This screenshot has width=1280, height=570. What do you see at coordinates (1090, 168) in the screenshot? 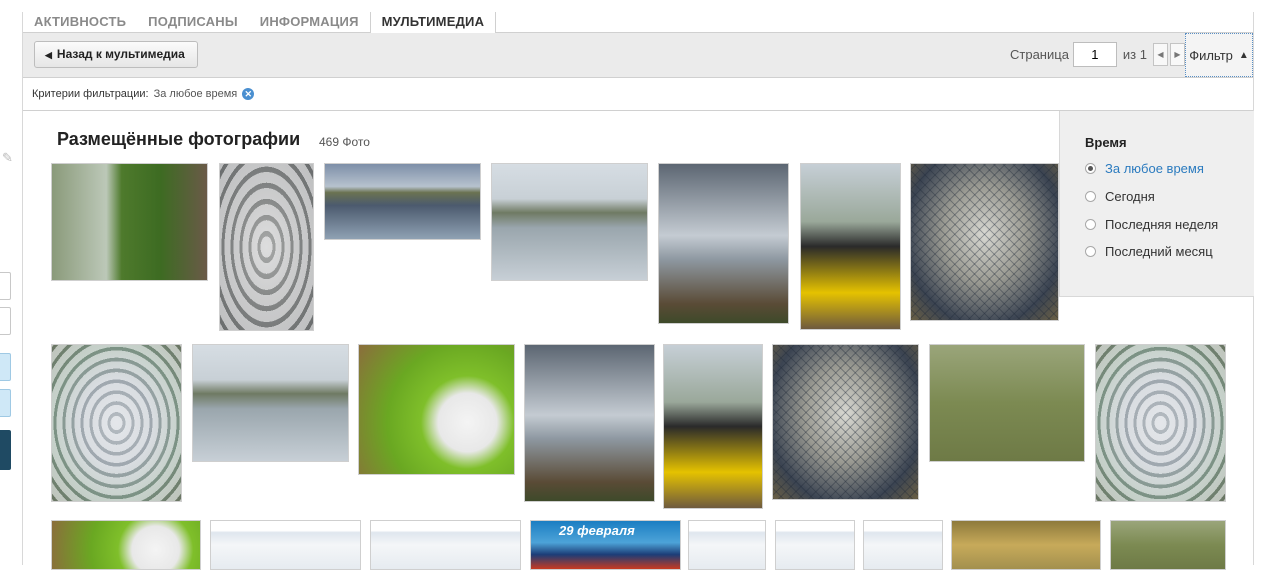
I see `radio-selected-icon` at bounding box center [1090, 168].